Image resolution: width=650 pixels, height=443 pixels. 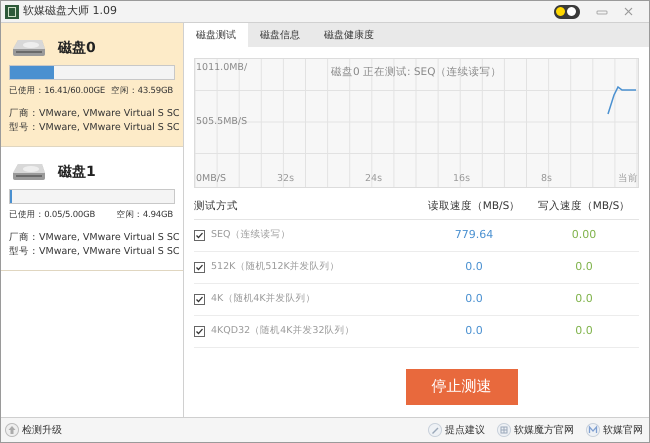 I want to click on chart-title: 磁盘0 正在测试: SEQ（连续读写）, so click(x=416, y=72).